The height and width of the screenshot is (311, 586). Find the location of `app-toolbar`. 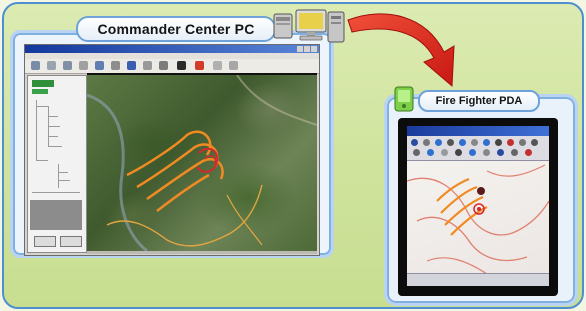

app-toolbar is located at coordinates (172, 66).